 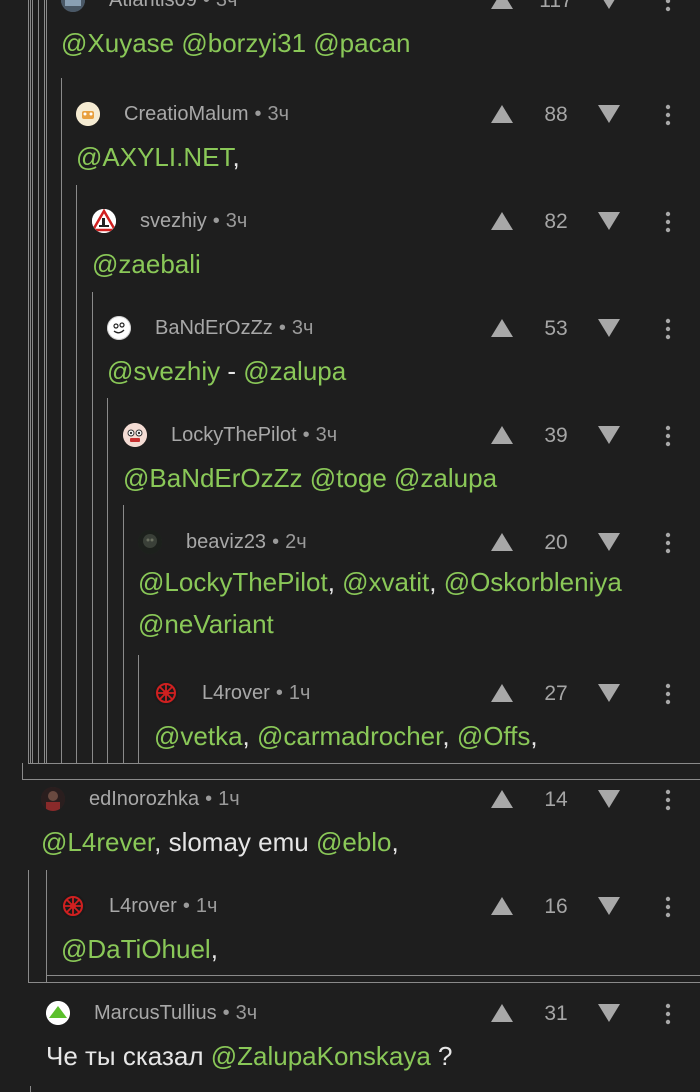 I want to click on comment-meta: LockyThePilot • 3ч, so click(x=254, y=435).